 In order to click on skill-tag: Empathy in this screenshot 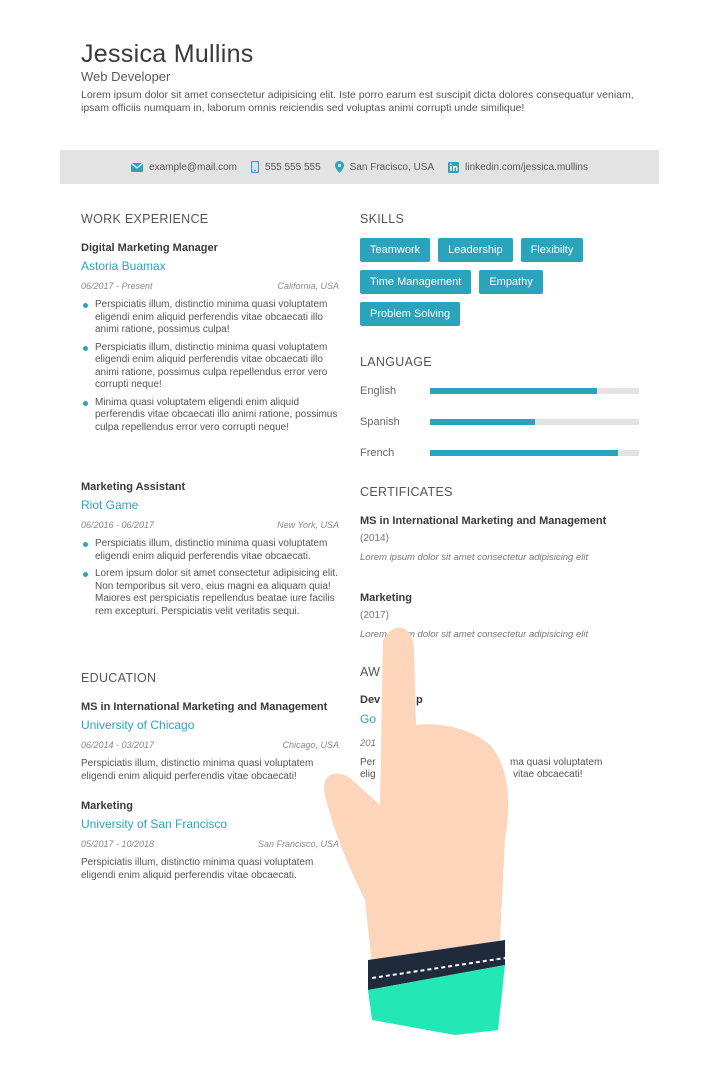, I will do `click(511, 282)`.